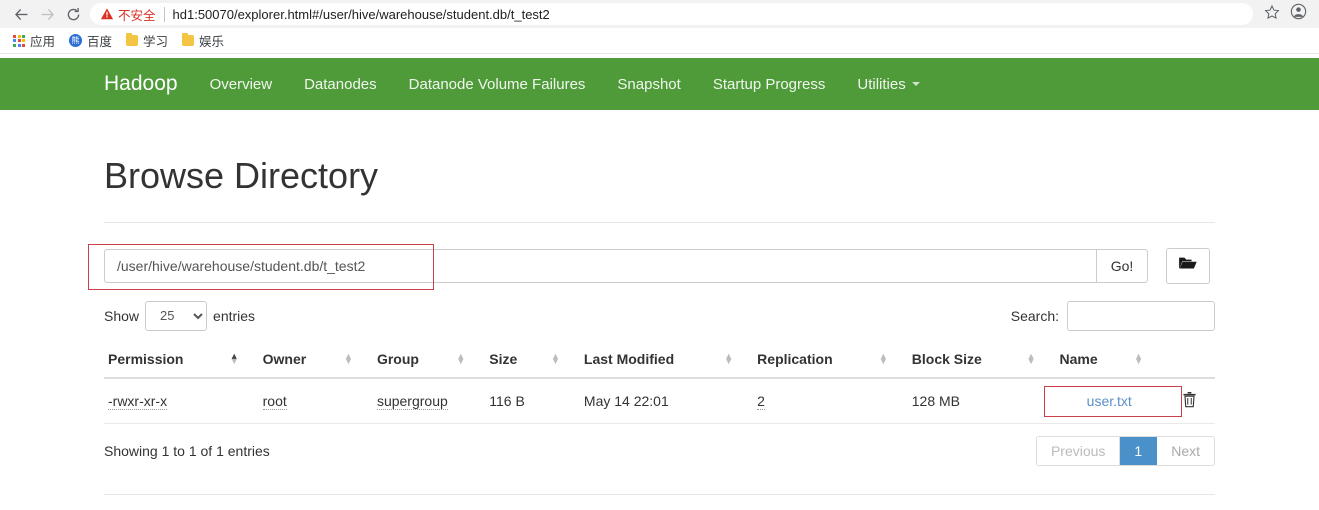 Image resolution: width=1319 pixels, height=510 pixels. I want to click on column-header-actions, so click(1189, 360).